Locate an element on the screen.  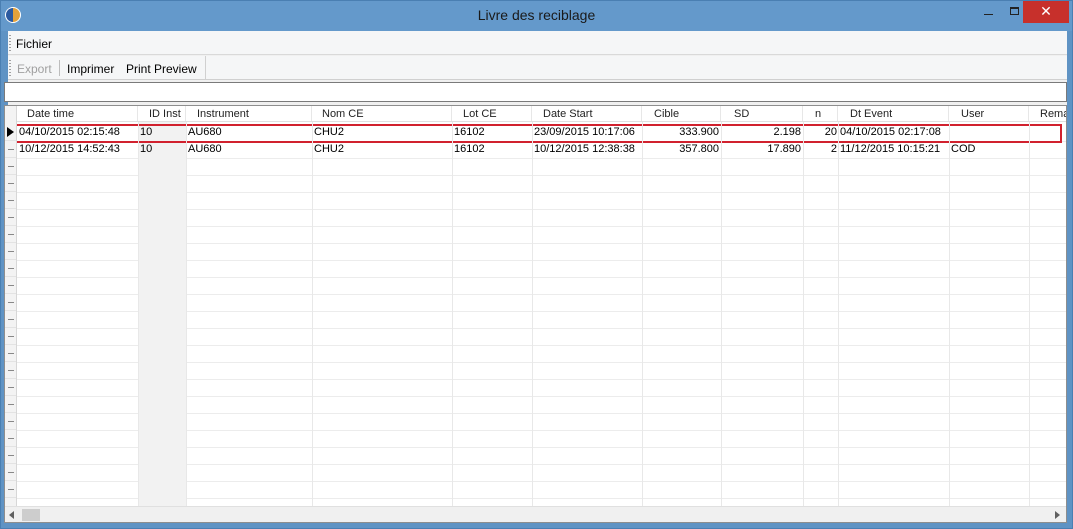
title-bar: Livre des reciblage ✕ is located at coordinates (536, 16).